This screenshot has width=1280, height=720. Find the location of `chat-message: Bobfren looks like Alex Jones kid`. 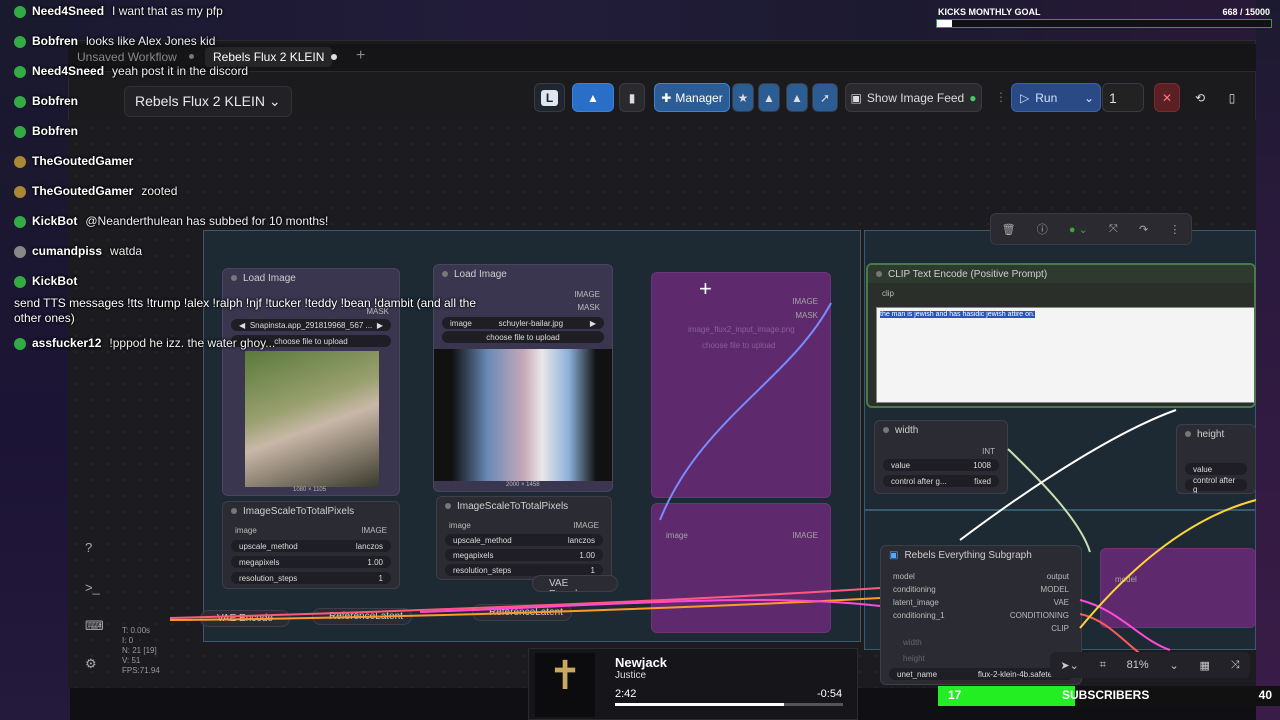

chat-message: Bobfren looks like Alex Jones kid is located at coordinates (114, 41).